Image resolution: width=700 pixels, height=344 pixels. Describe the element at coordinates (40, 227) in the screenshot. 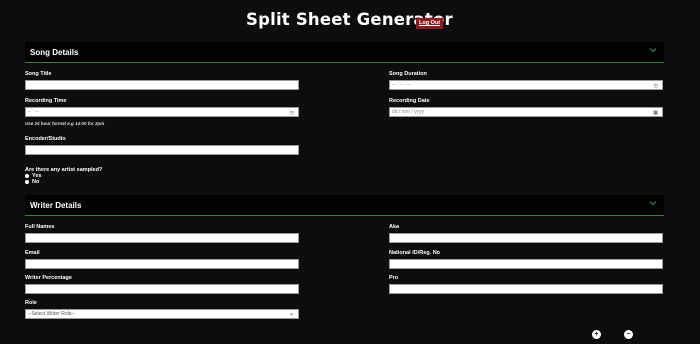

I see `full-names-label: Full Names` at that location.